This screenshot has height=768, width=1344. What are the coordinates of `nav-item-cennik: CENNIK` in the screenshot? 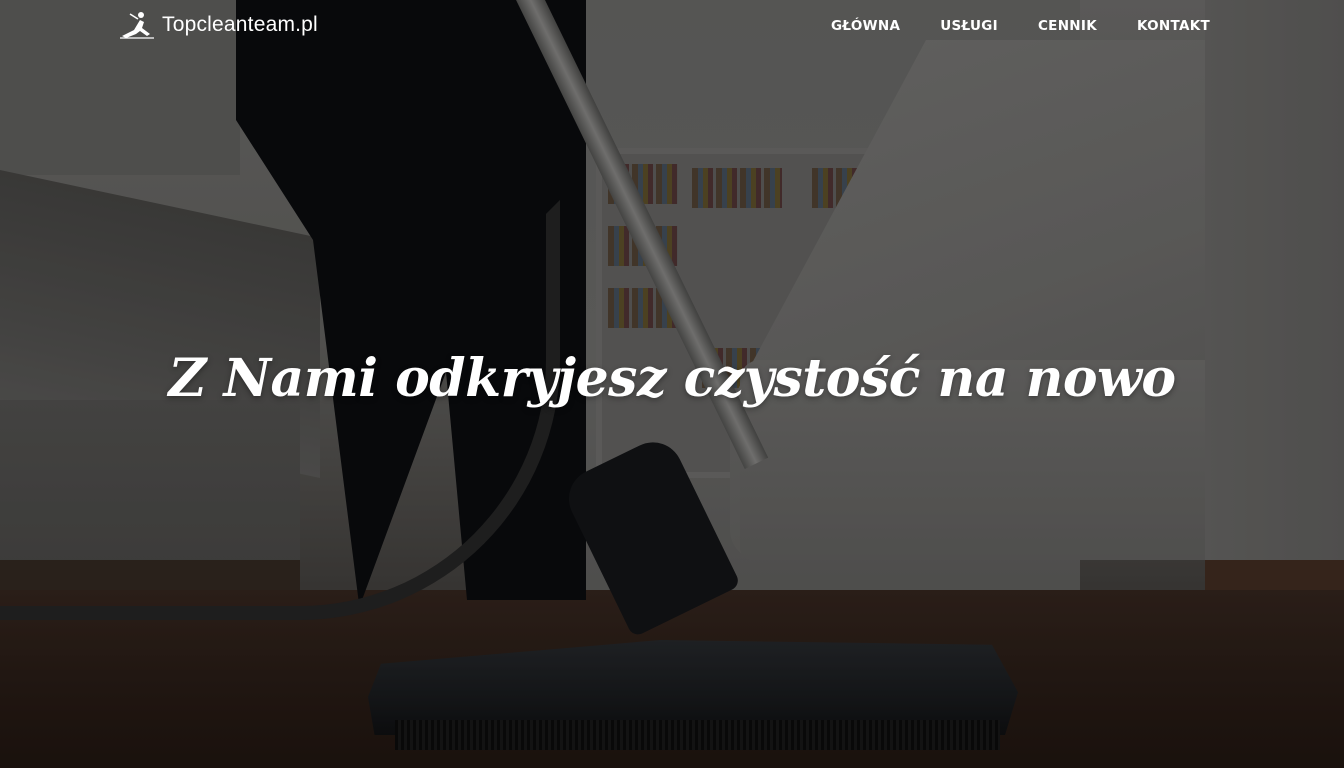 It's located at (1067, 26).